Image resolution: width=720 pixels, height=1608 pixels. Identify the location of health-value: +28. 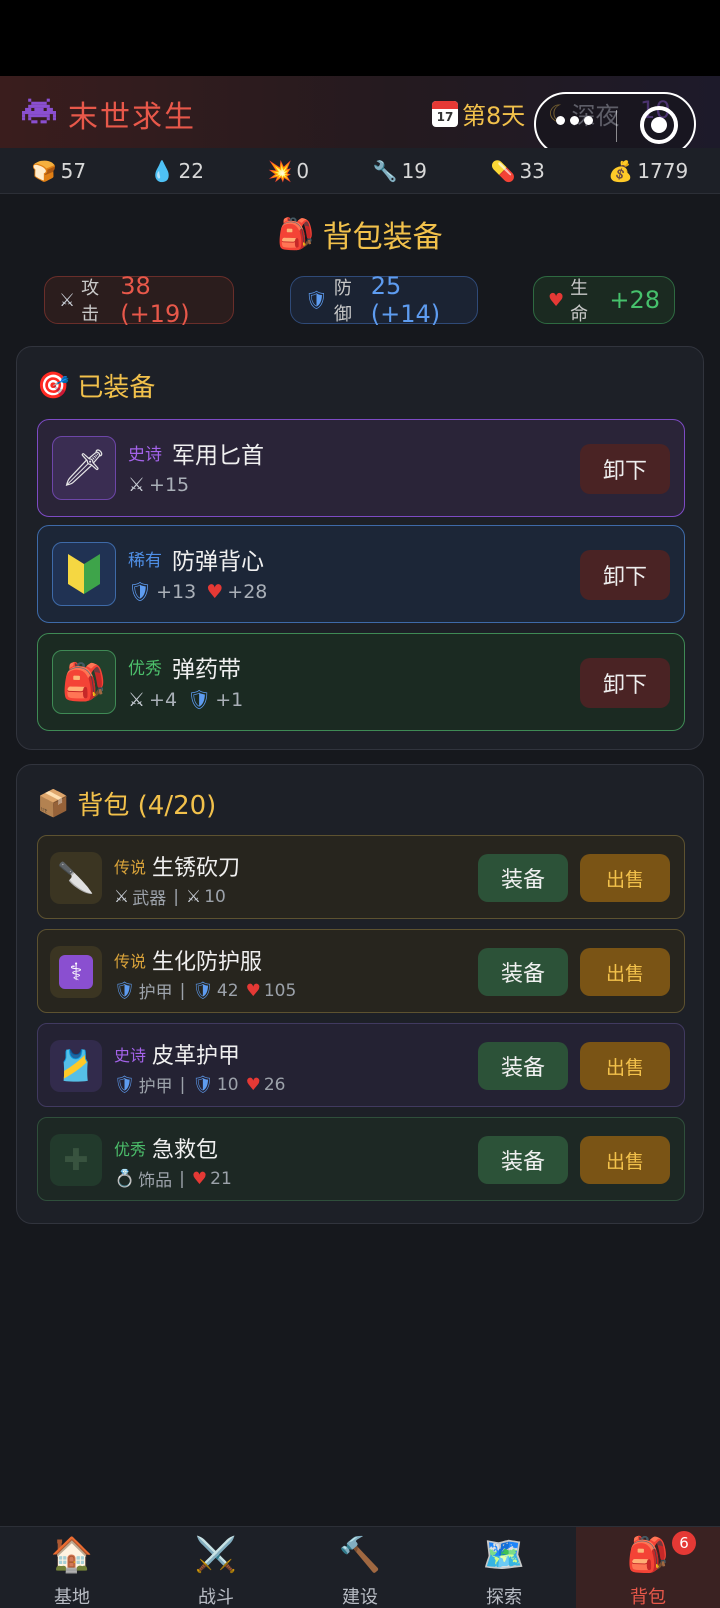
(634, 300).